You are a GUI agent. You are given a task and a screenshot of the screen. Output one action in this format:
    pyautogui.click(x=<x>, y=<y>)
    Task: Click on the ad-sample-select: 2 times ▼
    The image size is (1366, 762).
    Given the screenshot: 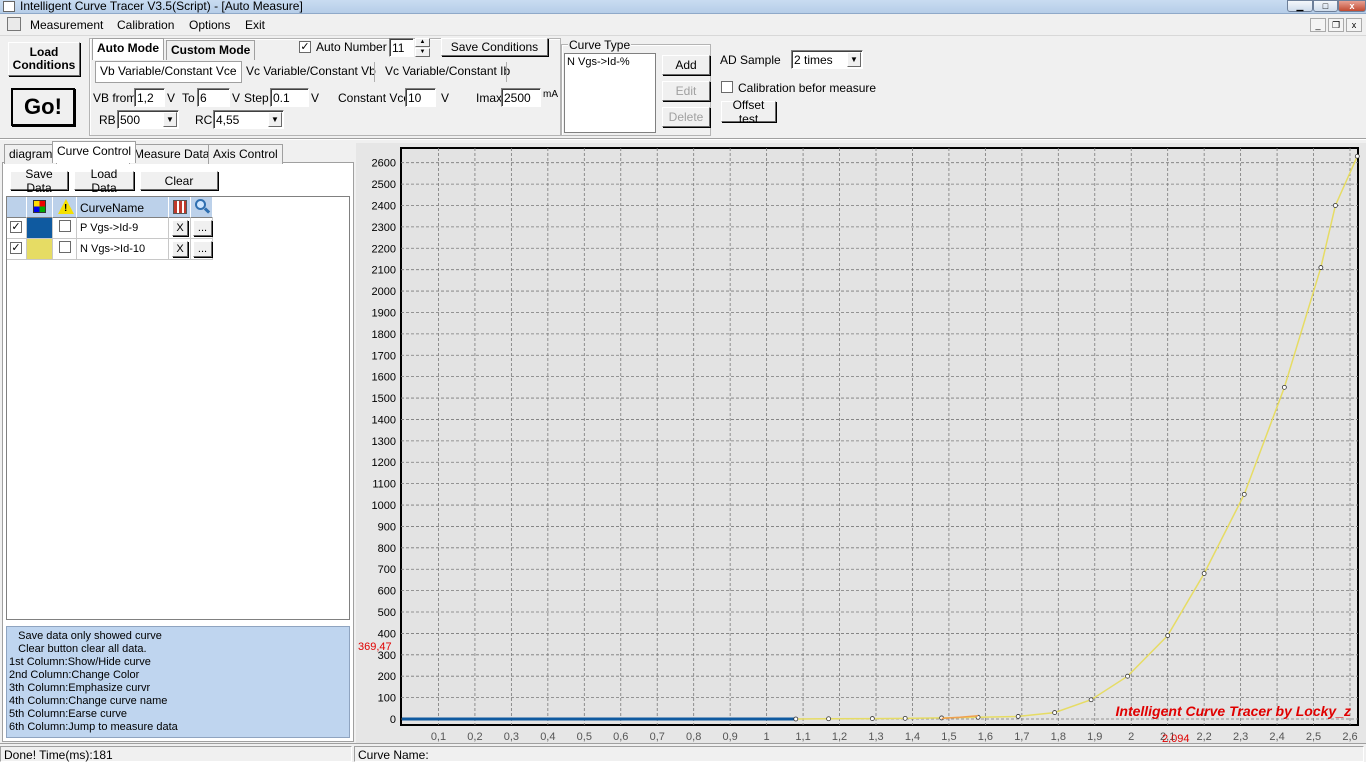 What is the action you would take?
    pyautogui.click(x=827, y=59)
    